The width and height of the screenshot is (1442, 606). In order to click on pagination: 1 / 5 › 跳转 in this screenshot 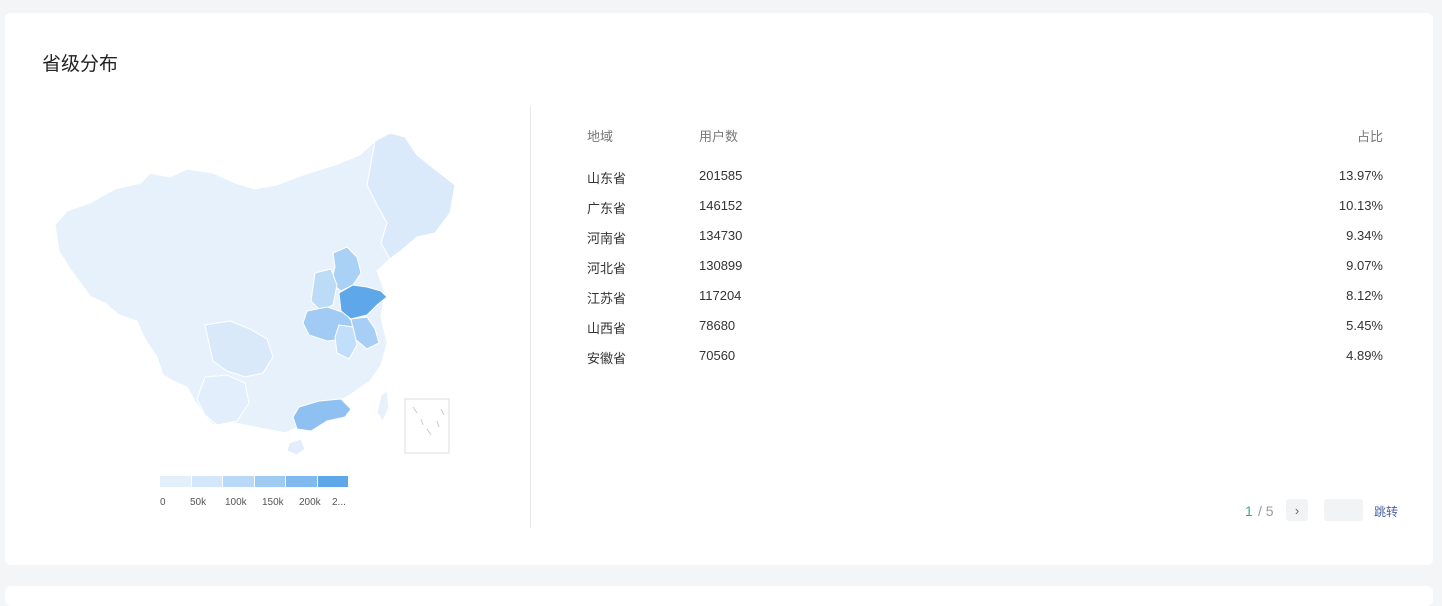, I will do `click(1326, 511)`.